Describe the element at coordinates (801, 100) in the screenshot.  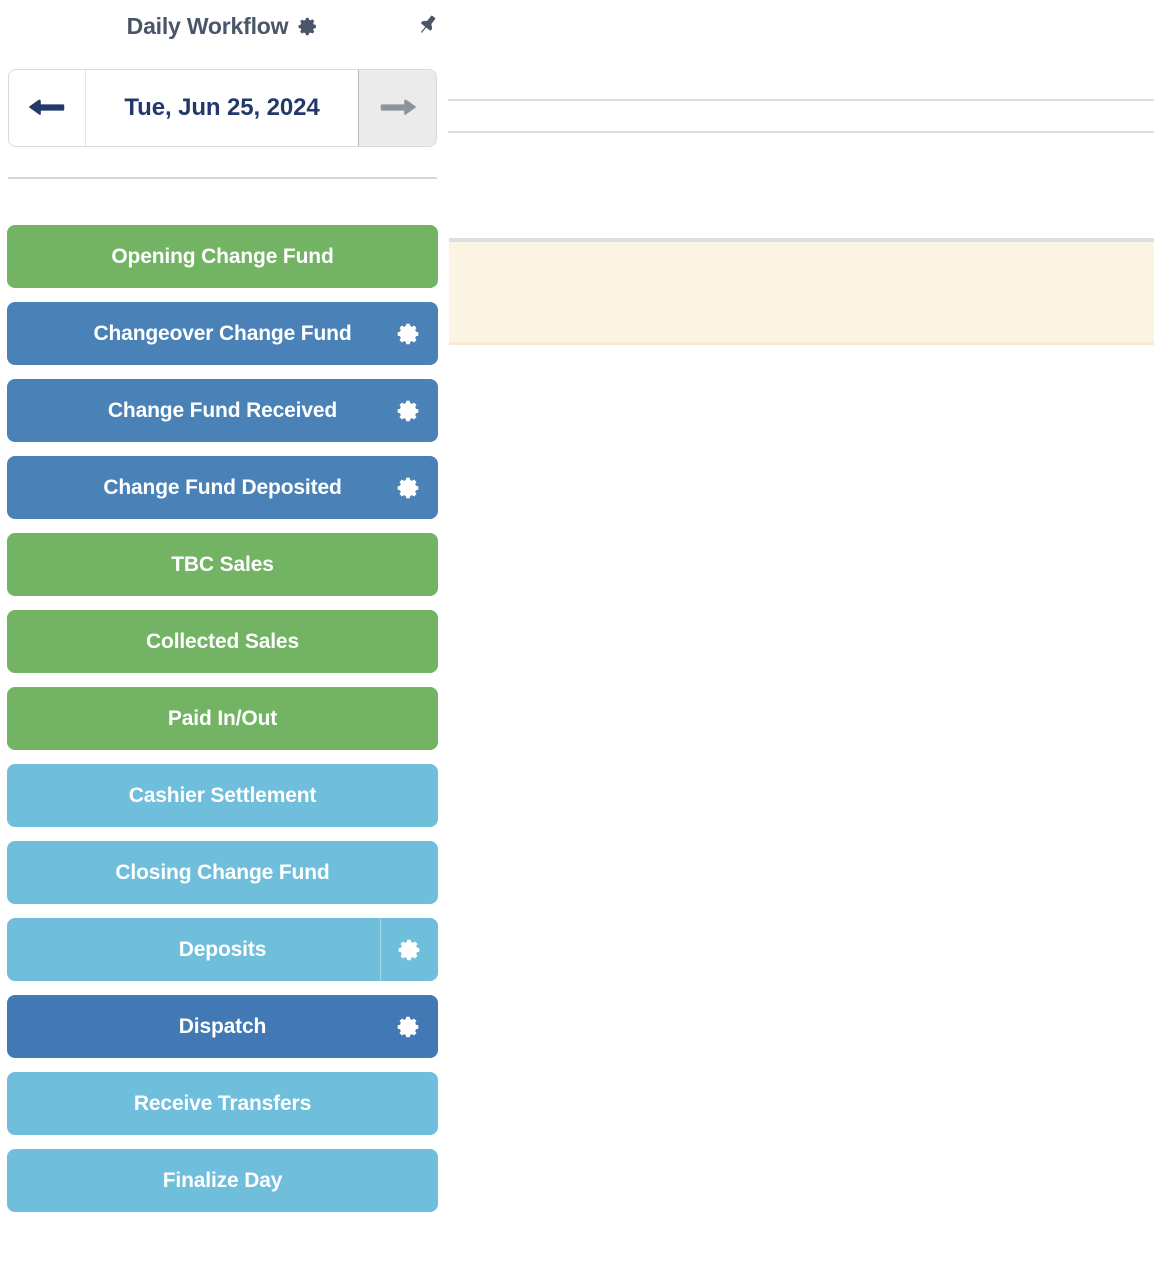
I see `content-rule-top` at that location.